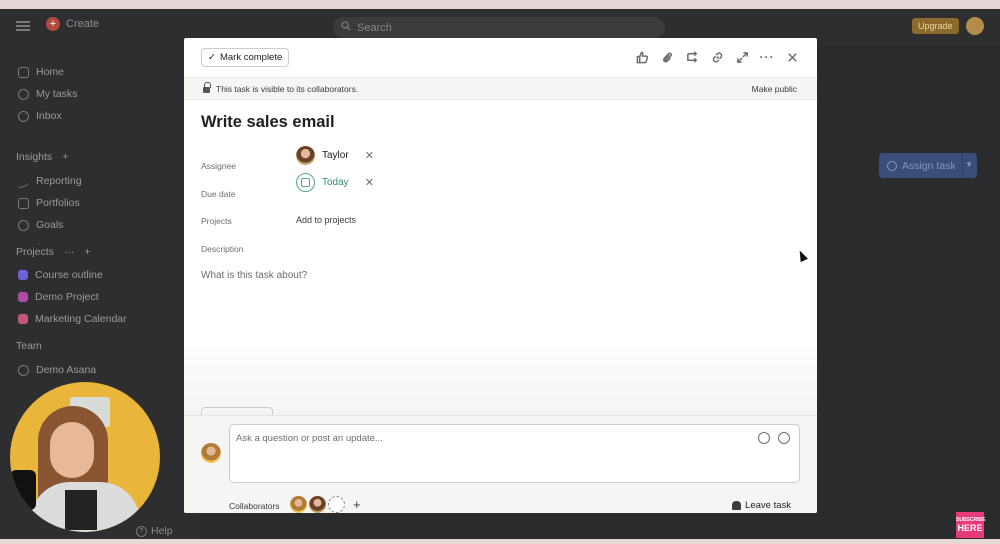  Describe the element at coordinates (499, 27) in the screenshot. I see `search-input: Search` at that location.